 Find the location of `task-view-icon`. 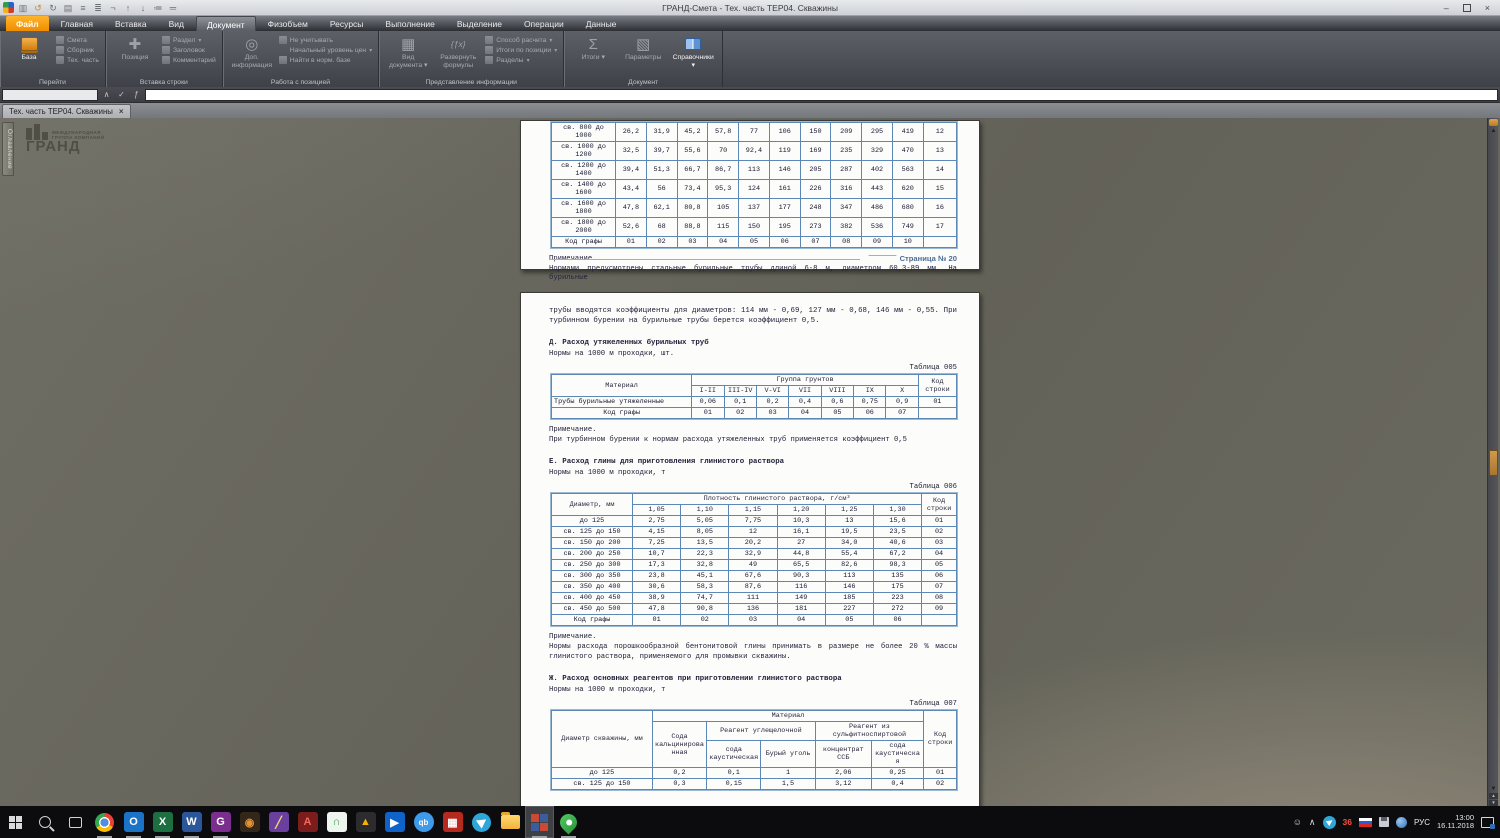

task-view-icon is located at coordinates (75, 822).